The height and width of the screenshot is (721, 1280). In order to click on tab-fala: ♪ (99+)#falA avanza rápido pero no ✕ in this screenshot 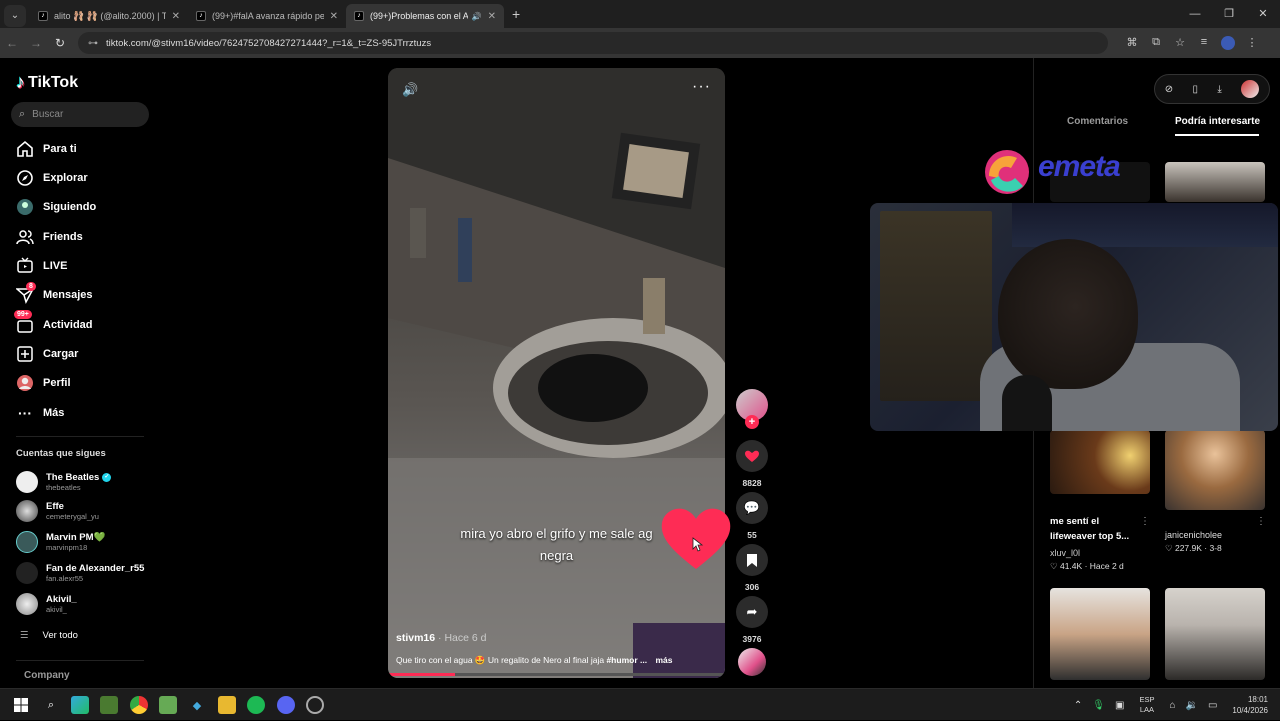, I will do `click(267, 16)`.